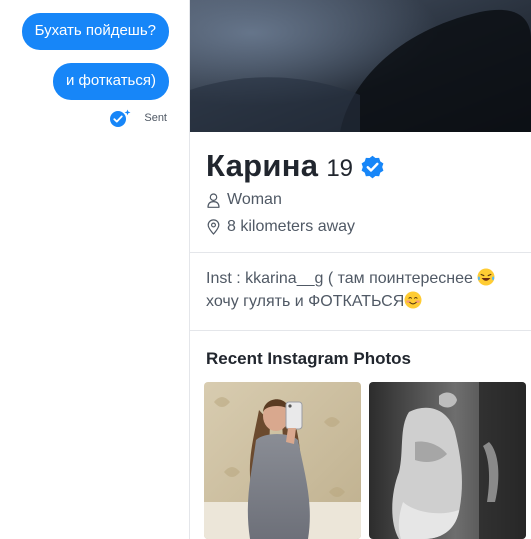 The width and height of the screenshot is (531, 539). What do you see at coordinates (213, 200) in the screenshot?
I see `person-icon` at bounding box center [213, 200].